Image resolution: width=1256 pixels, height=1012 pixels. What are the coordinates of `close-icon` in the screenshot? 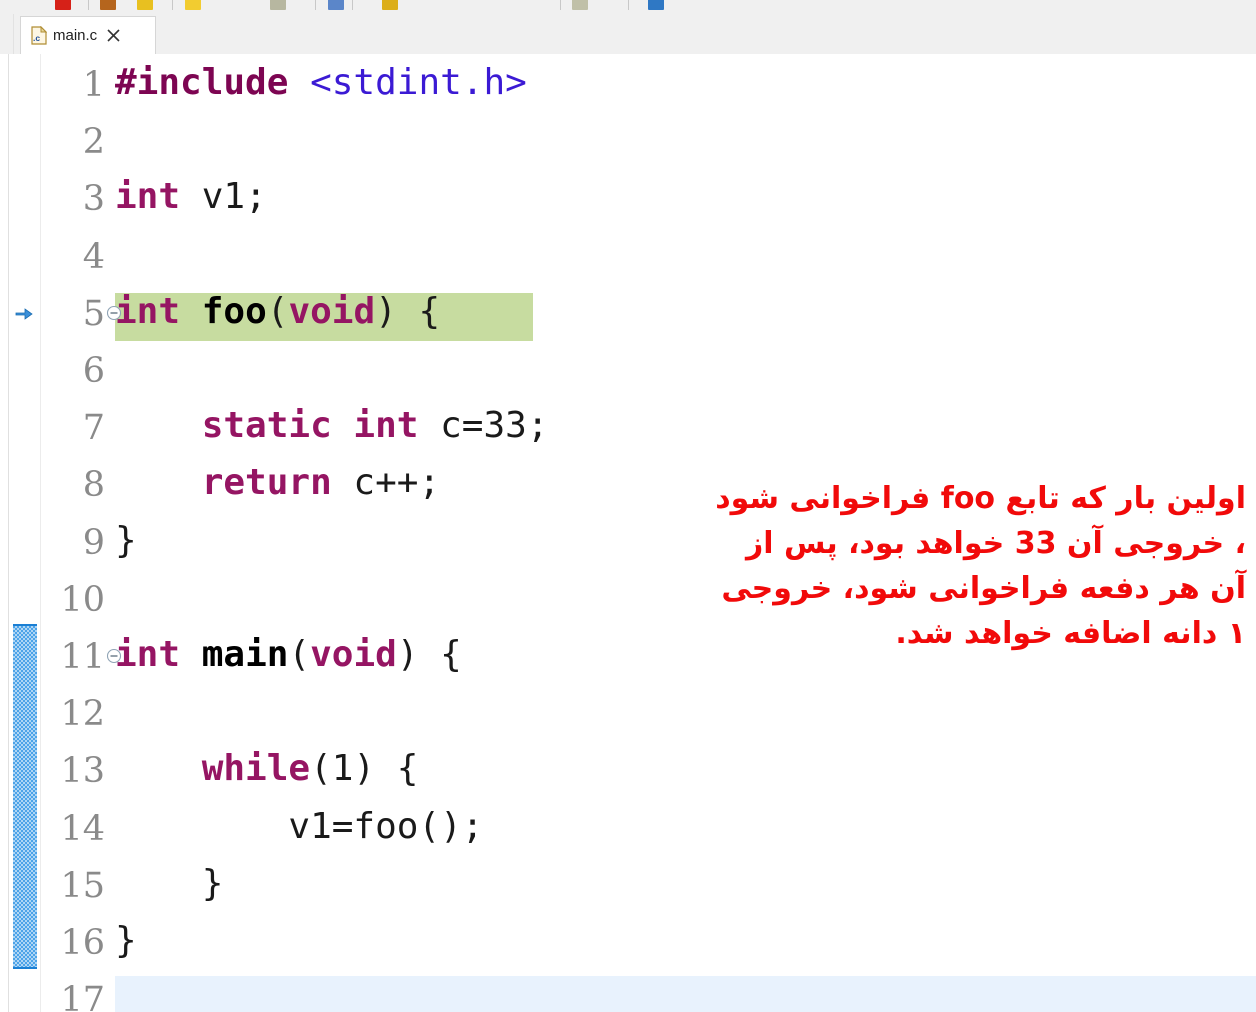 It's located at (113, 35).